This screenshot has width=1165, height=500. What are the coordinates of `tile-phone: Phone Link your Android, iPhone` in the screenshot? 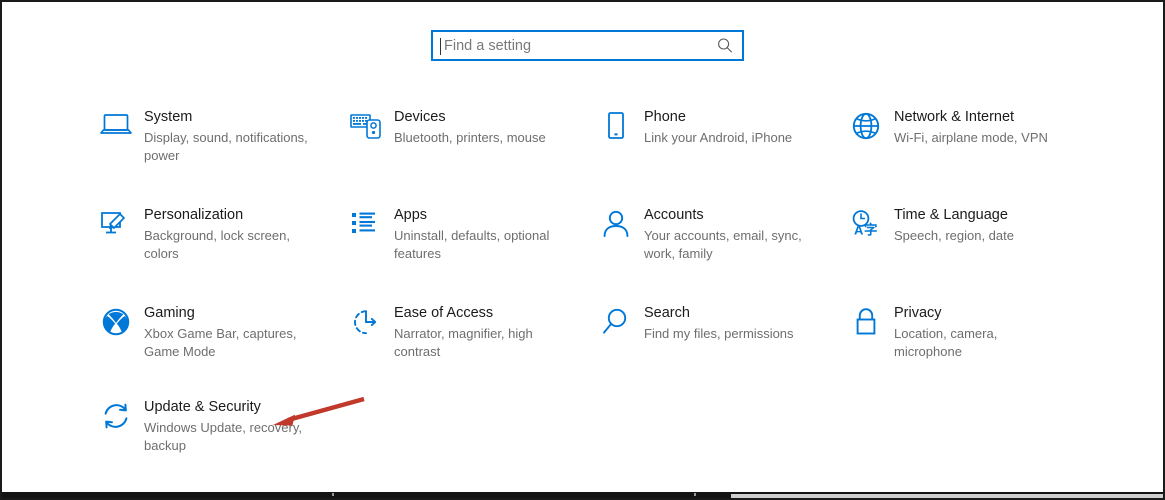 It's located at (723, 157).